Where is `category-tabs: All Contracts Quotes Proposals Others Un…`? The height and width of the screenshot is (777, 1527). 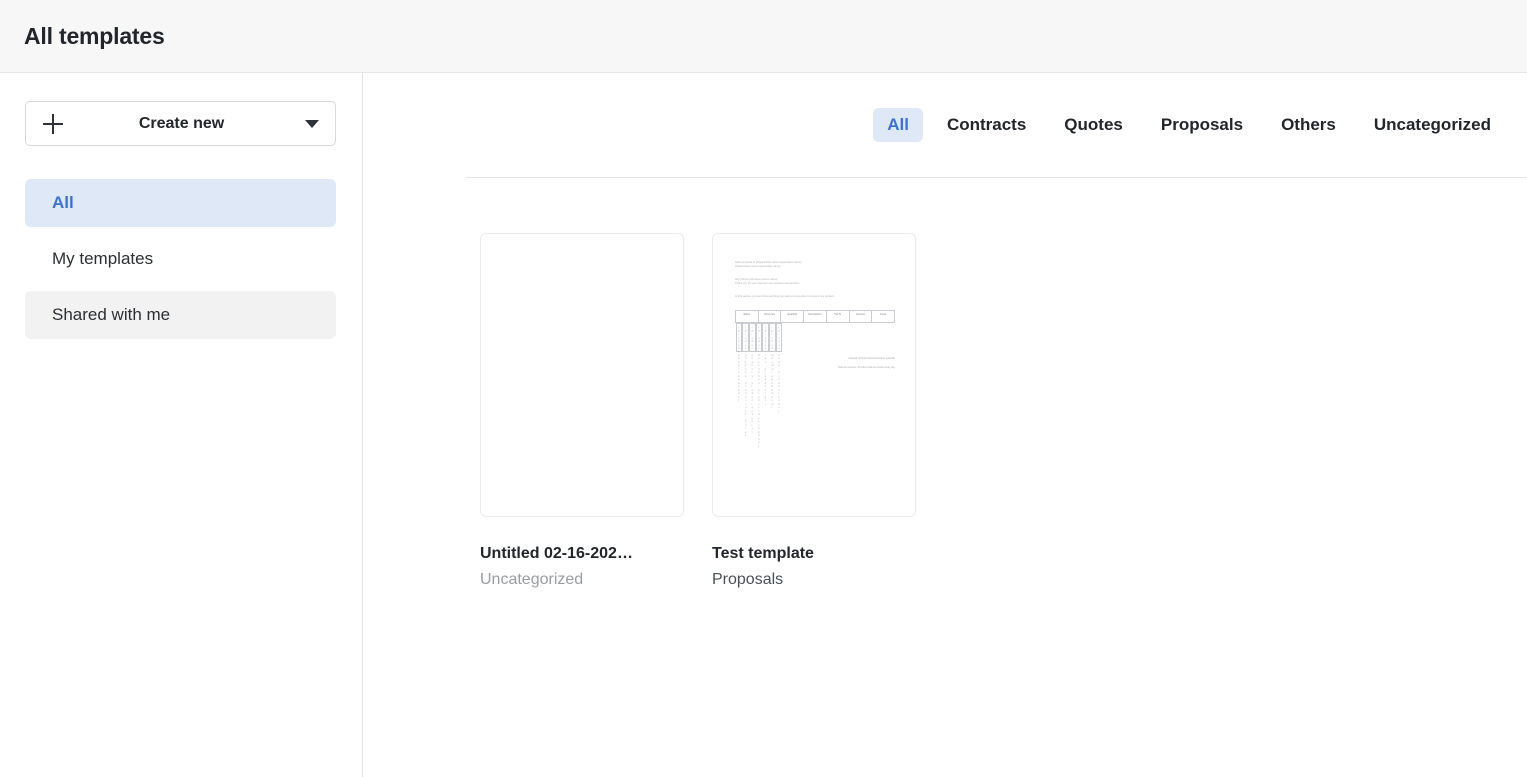
category-tabs: All Contracts Quotes Proposals Others Un… is located at coordinates (1189, 125).